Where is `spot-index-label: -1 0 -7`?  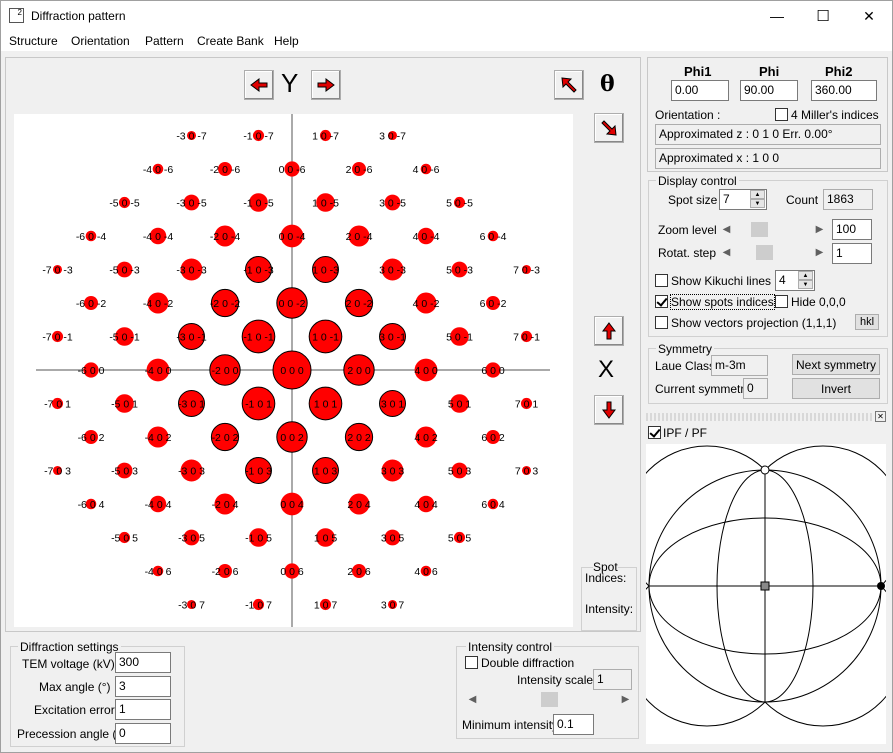
spot-index-label: -1 0 -7 is located at coordinates (258, 137).